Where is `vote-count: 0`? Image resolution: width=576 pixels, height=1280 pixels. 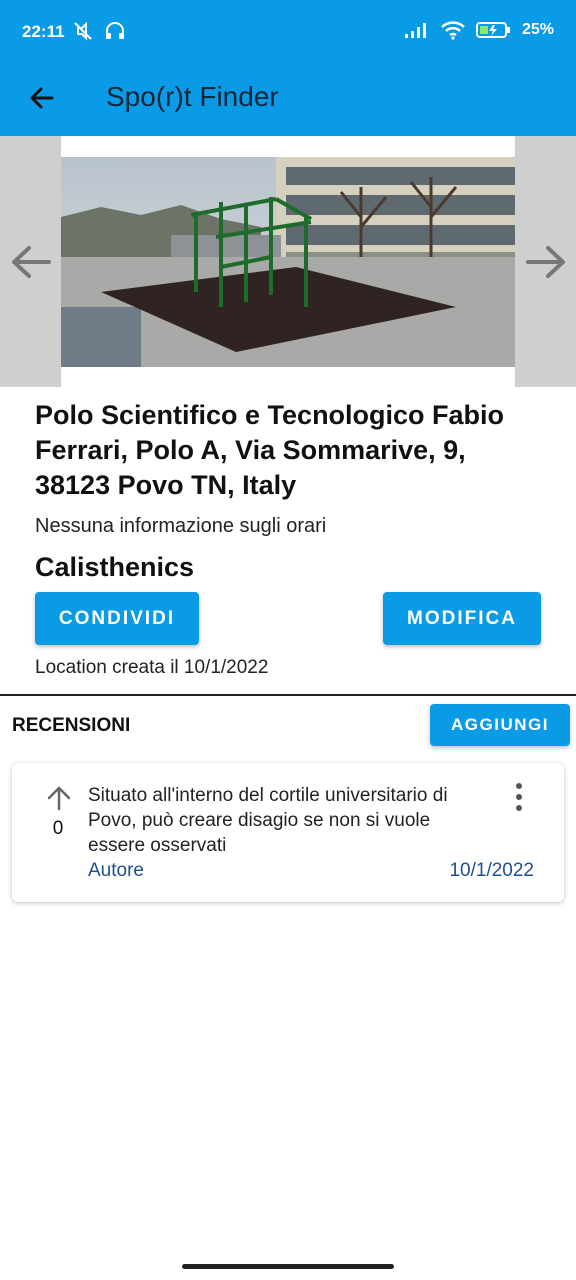 vote-count: 0 is located at coordinates (58, 828).